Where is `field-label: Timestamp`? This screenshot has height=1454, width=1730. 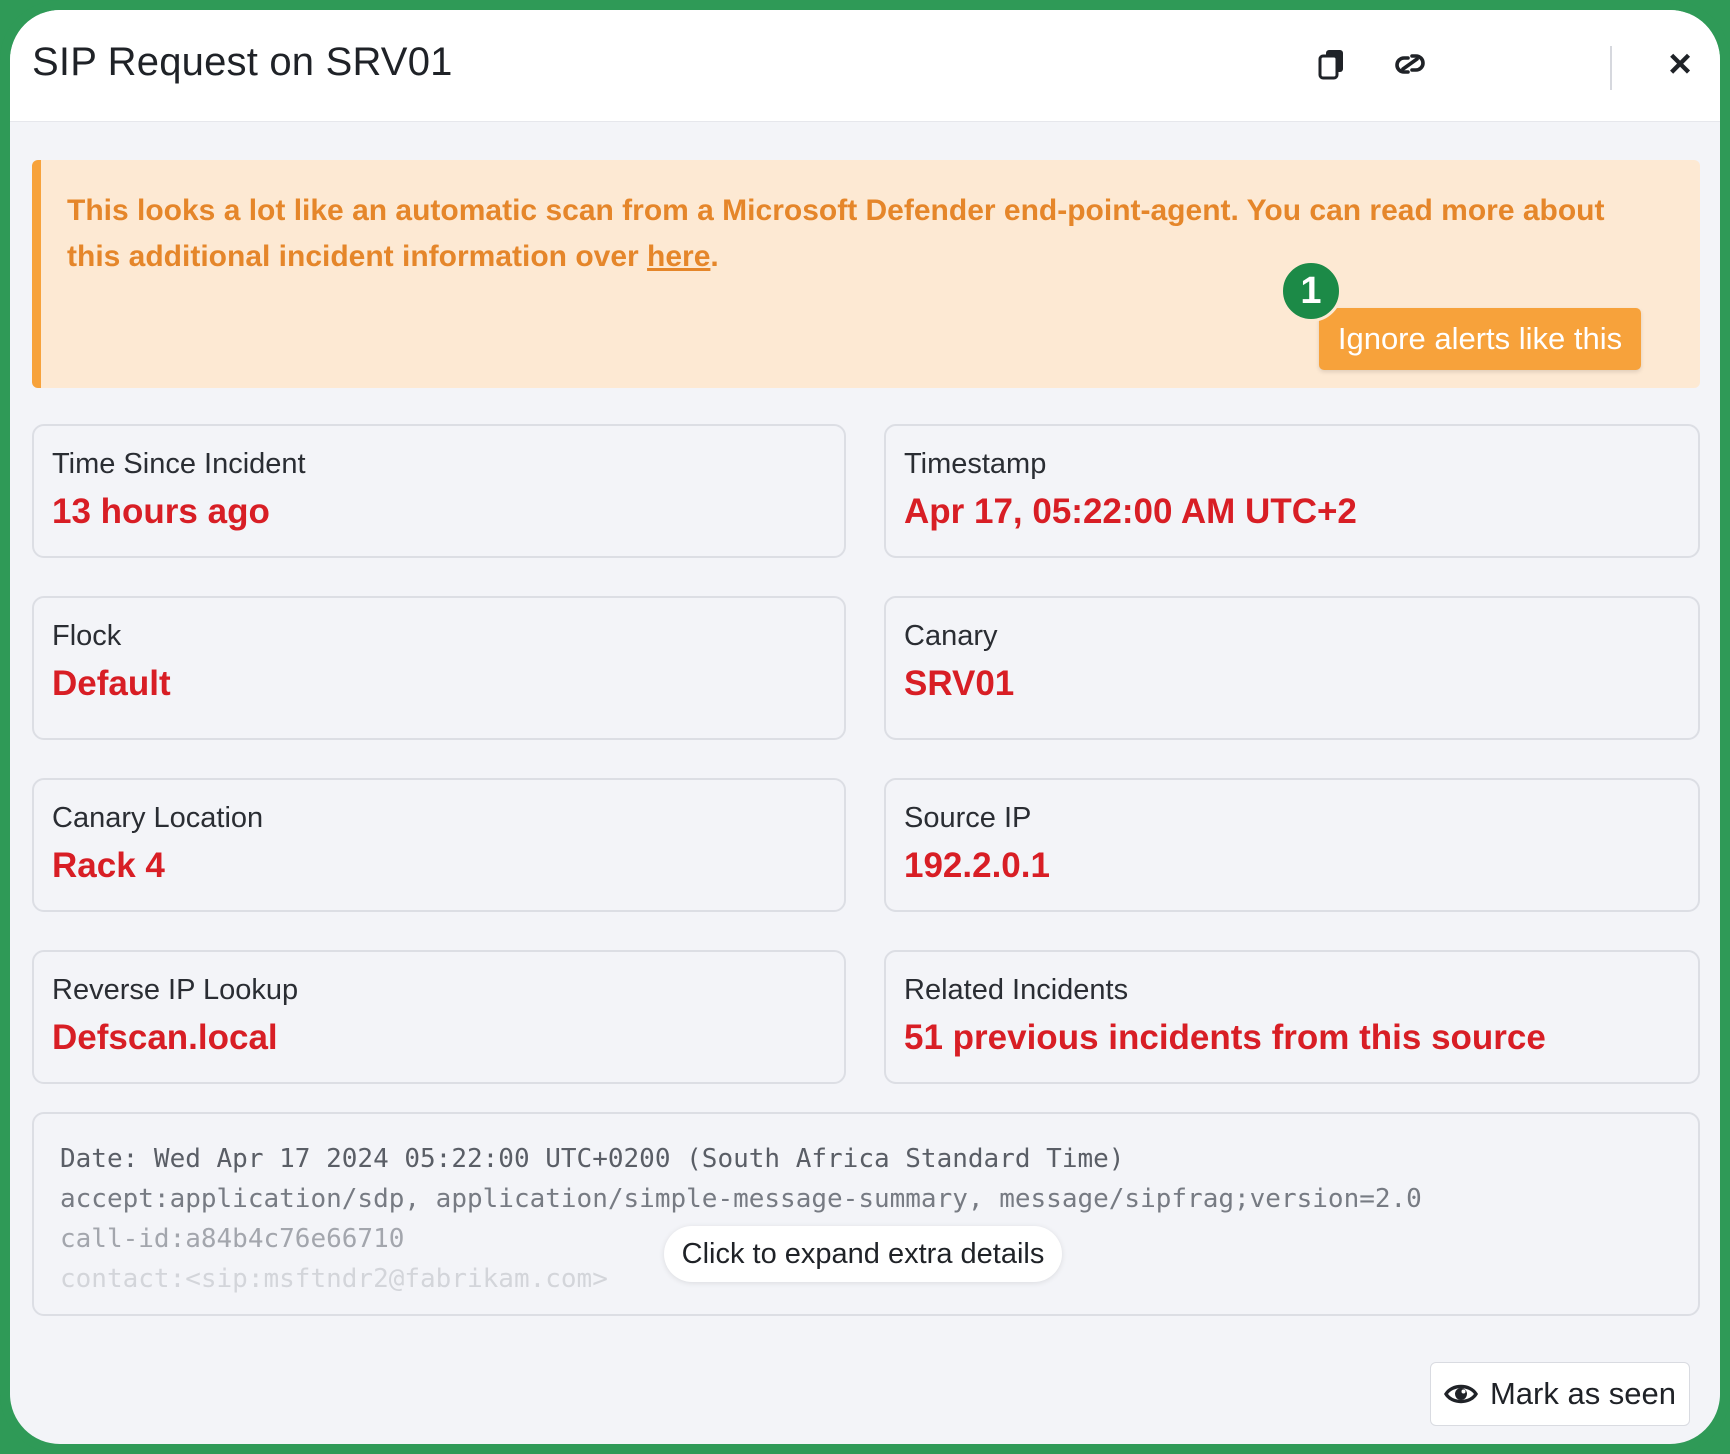 field-label: Timestamp is located at coordinates (975, 464).